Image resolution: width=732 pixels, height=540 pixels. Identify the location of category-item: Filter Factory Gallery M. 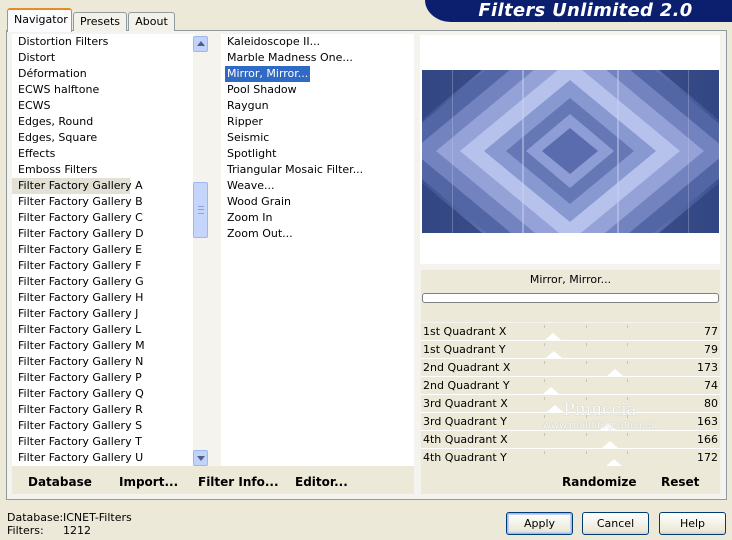
(103, 346).